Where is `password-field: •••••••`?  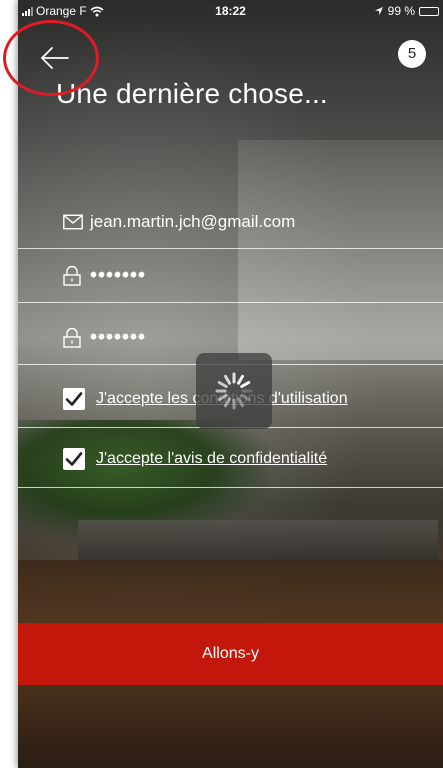 password-field: ••••••• is located at coordinates (230, 276).